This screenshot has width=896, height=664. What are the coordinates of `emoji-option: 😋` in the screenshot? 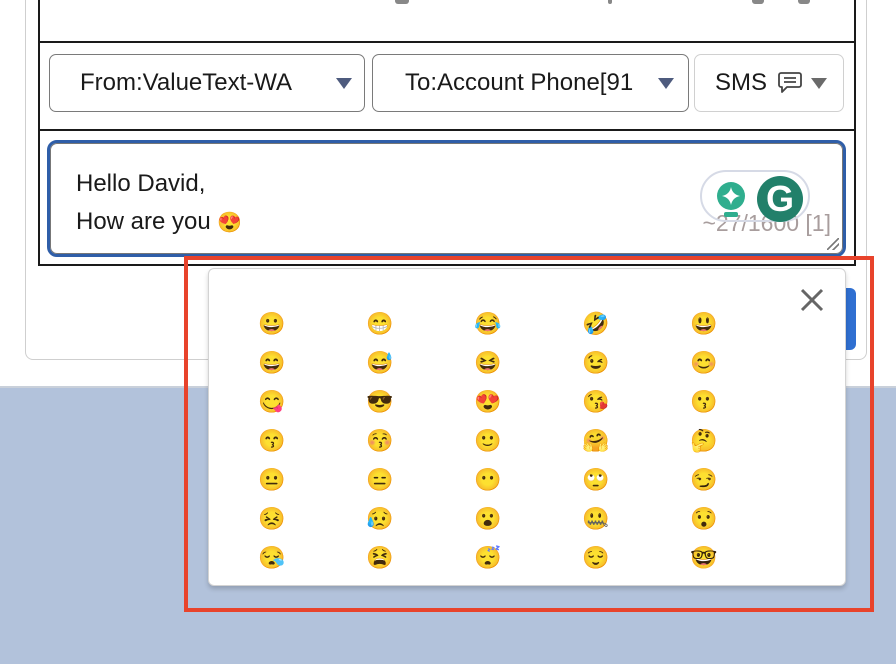 It's located at (272, 401).